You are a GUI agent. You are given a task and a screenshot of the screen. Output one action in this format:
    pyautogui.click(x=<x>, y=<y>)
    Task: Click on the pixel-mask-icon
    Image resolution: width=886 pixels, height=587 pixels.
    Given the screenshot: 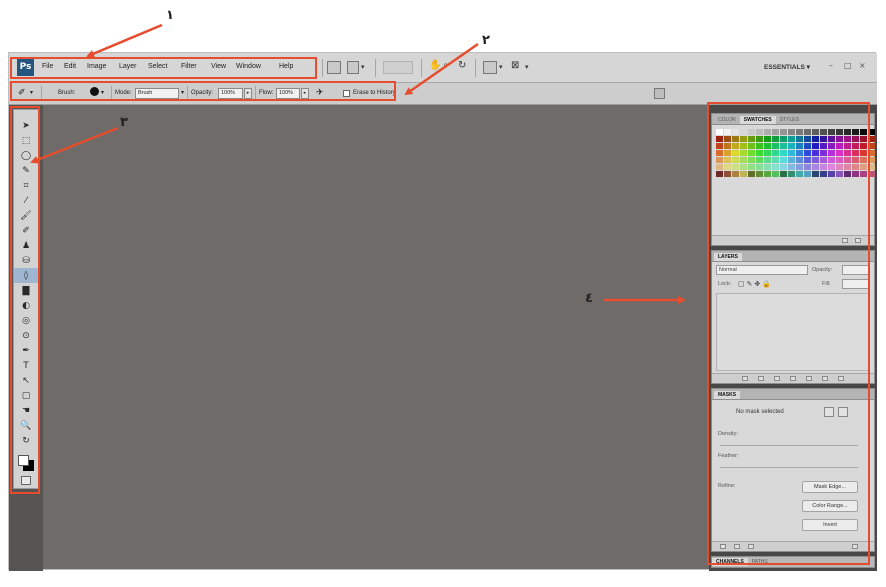 What is the action you would take?
    pyautogui.click(x=829, y=412)
    